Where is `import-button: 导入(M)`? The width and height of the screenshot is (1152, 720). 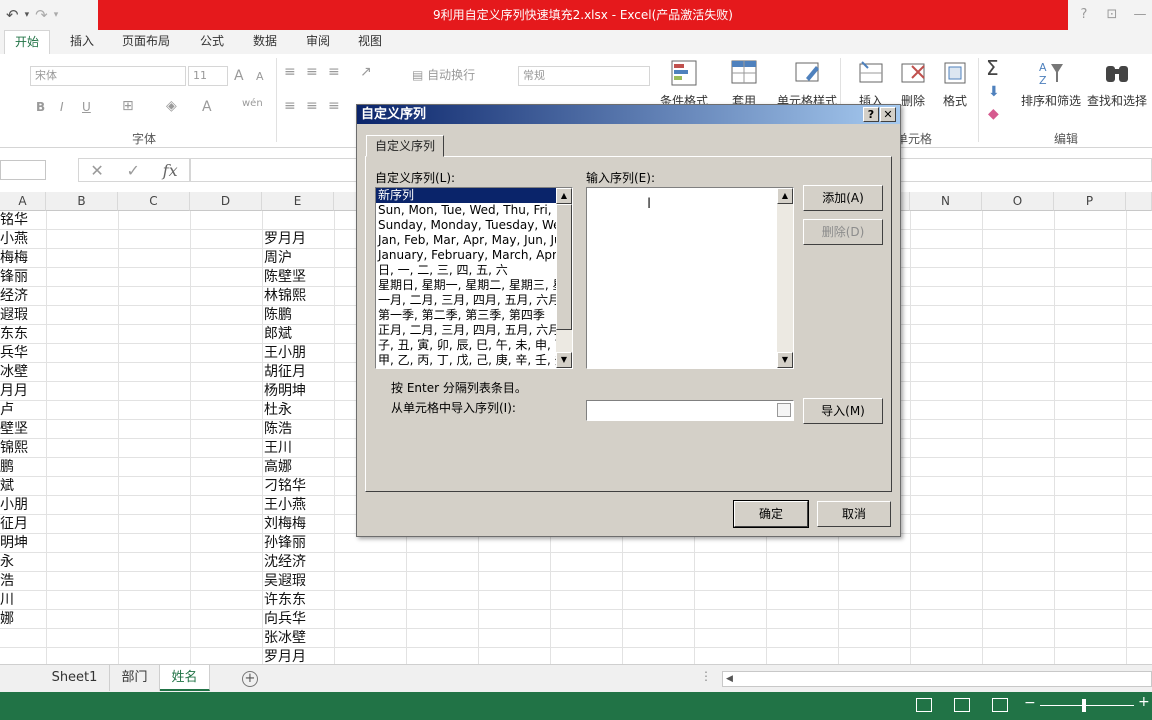
import-button: 导入(M) is located at coordinates (843, 411).